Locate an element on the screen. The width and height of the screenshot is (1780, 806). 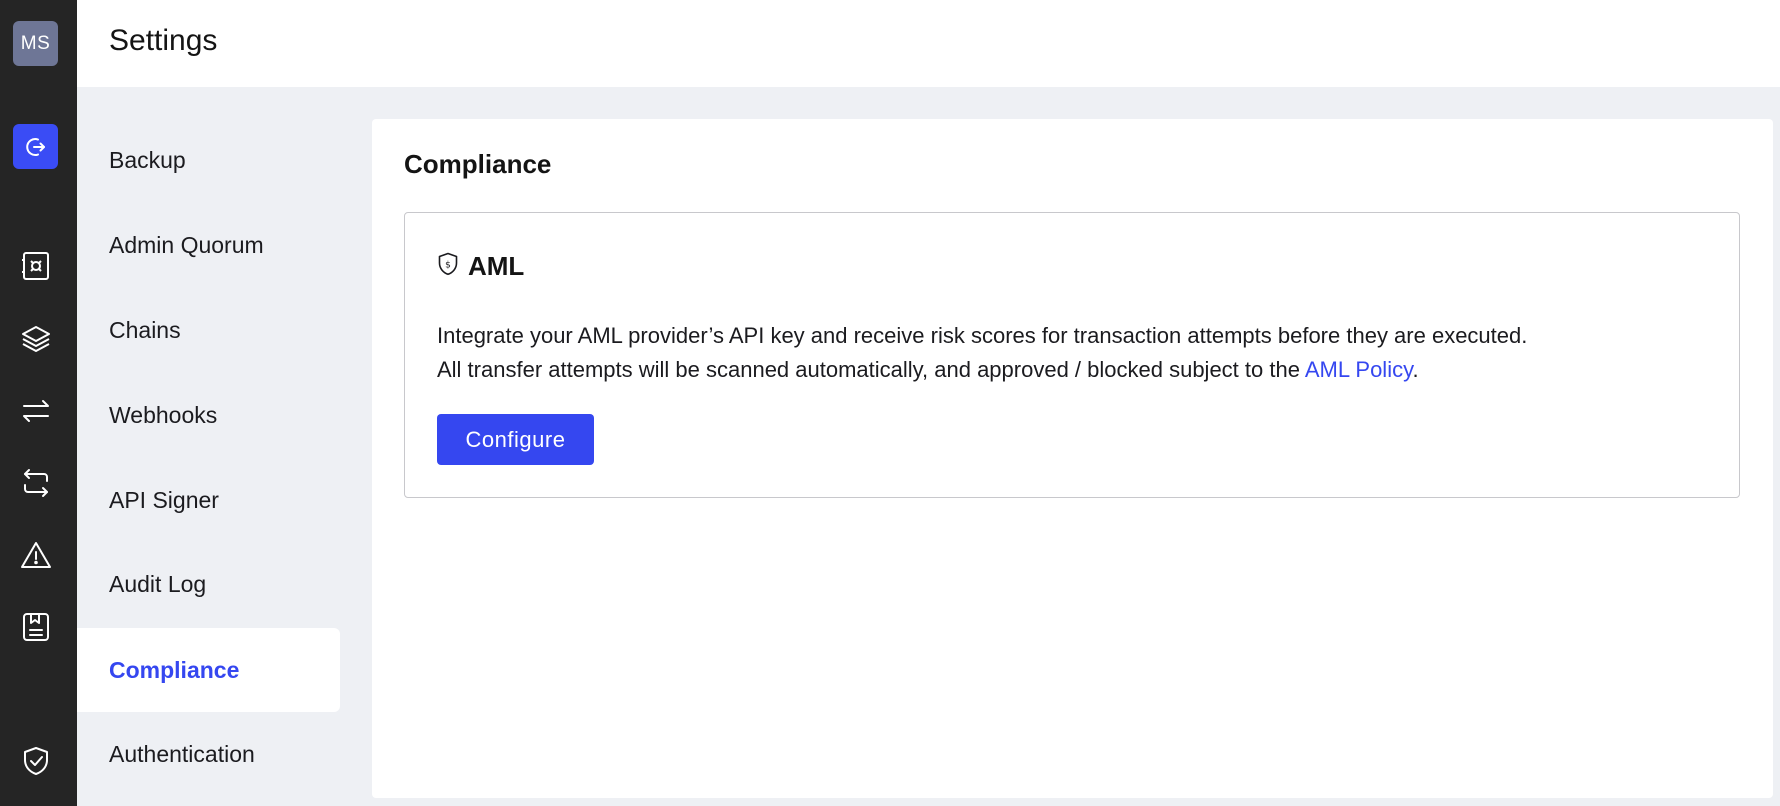
policy-icon is located at coordinates (36, 627).